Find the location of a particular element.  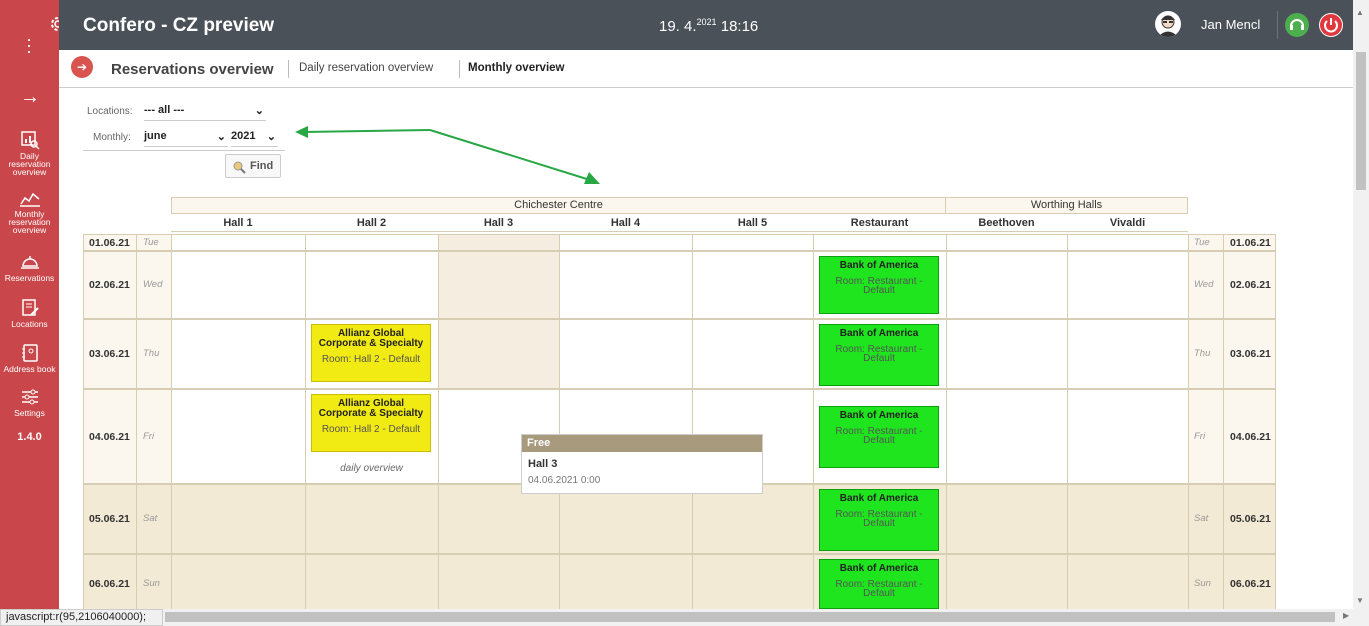

row-day: Sun is located at coordinates (1202, 583).